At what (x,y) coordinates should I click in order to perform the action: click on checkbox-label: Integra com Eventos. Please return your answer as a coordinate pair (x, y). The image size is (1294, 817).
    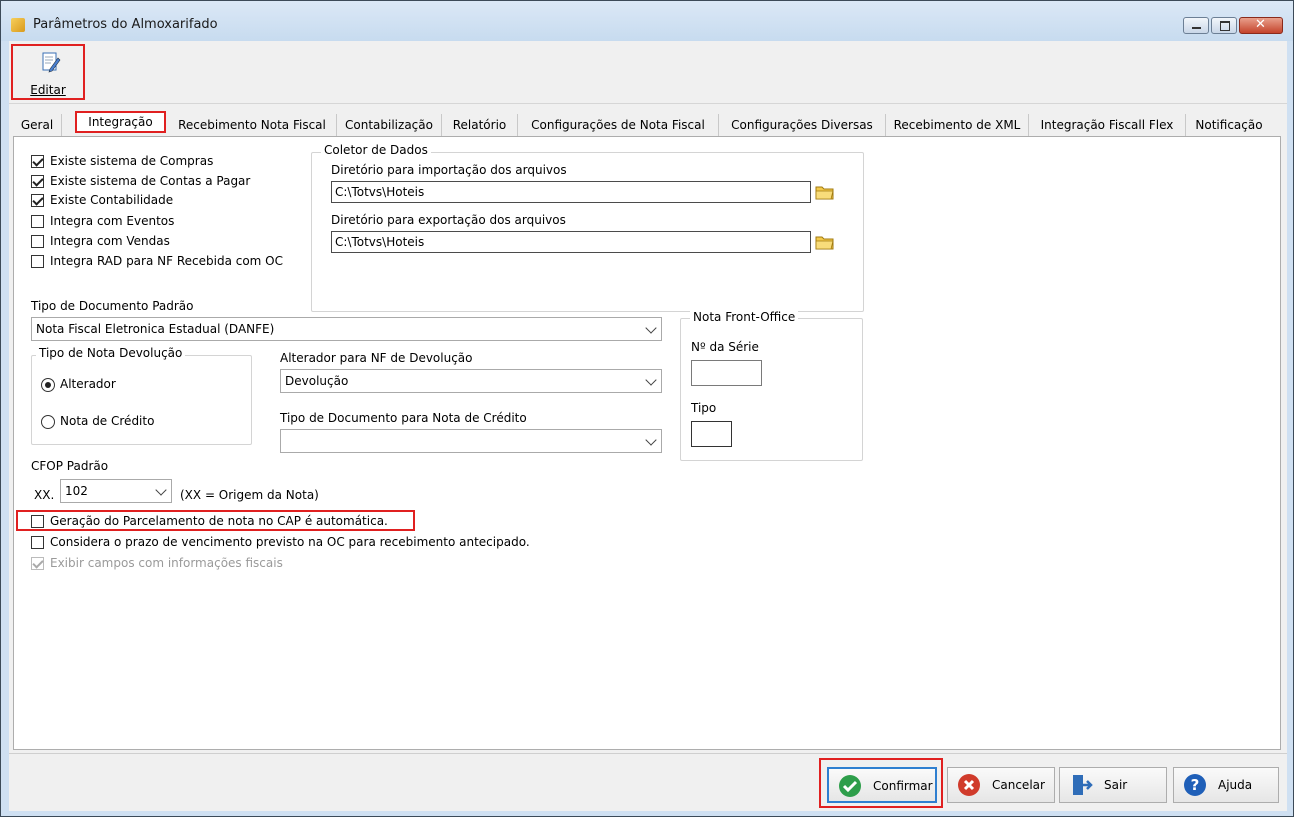
    Looking at the image, I should click on (112, 221).